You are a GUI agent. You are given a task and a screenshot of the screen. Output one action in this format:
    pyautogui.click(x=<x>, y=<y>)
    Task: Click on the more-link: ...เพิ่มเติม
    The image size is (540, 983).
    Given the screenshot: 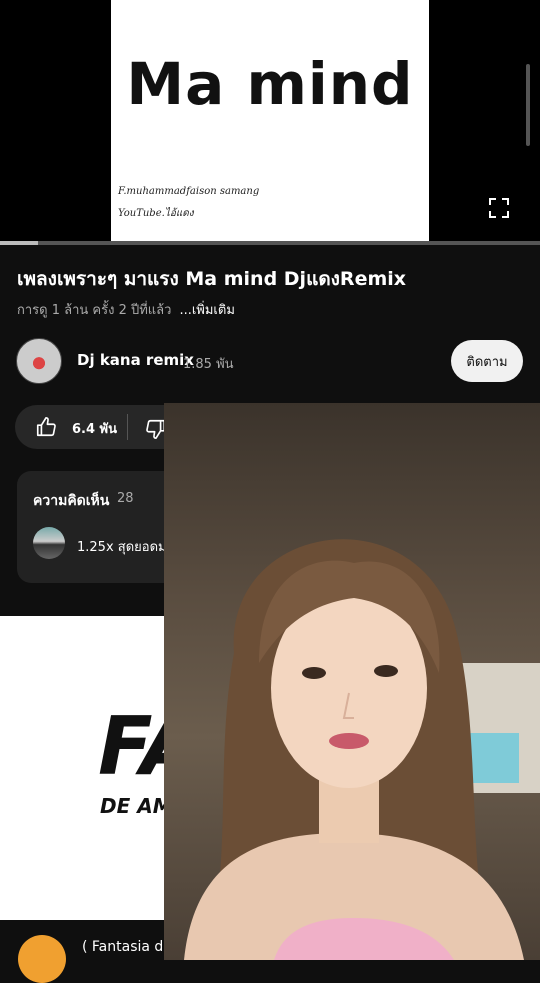 What is the action you would take?
    pyautogui.click(x=206, y=310)
    